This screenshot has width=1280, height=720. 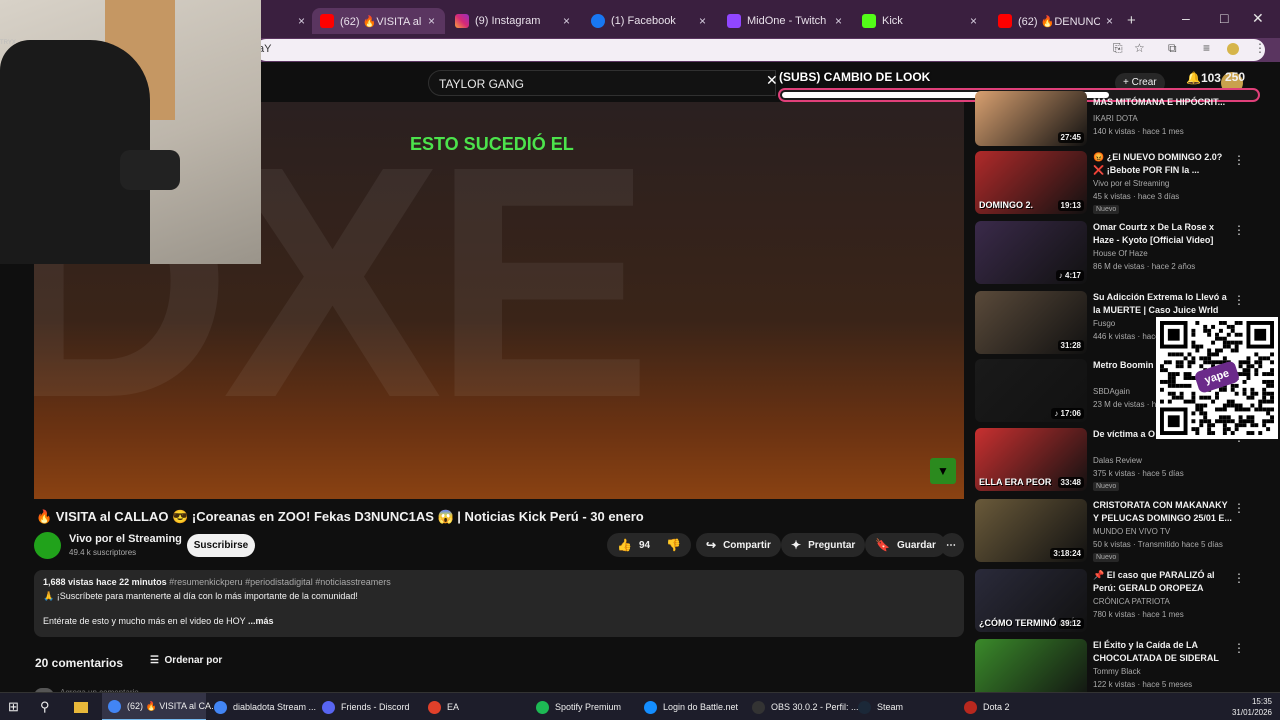 What do you see at coordinates (261, 621) in the screenshot?
I see `show-more-link: ...más` at bounding box center [261, 621].